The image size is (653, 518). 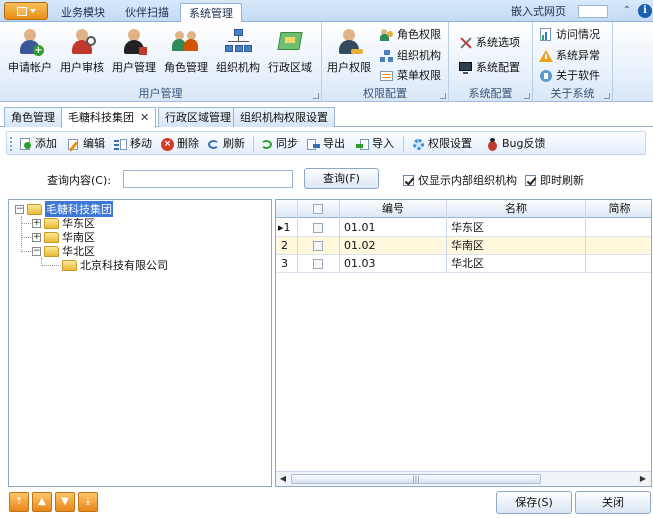 What do you see at coordinates (393, 228) in the screenshot?
I see `cell-code: 01.01` at bounding box center [393, 228].